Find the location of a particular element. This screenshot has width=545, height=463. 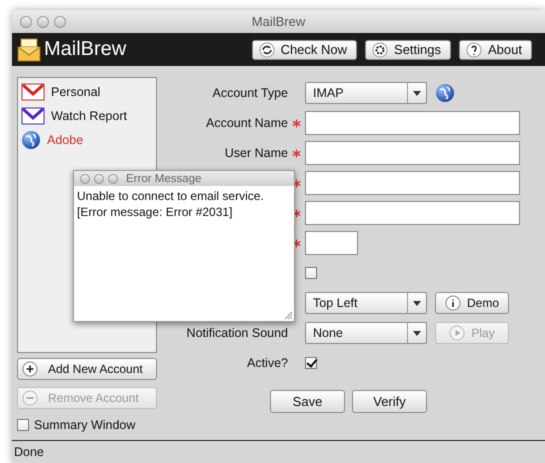

field-label: Account Name is located at coordinates (247, 123).